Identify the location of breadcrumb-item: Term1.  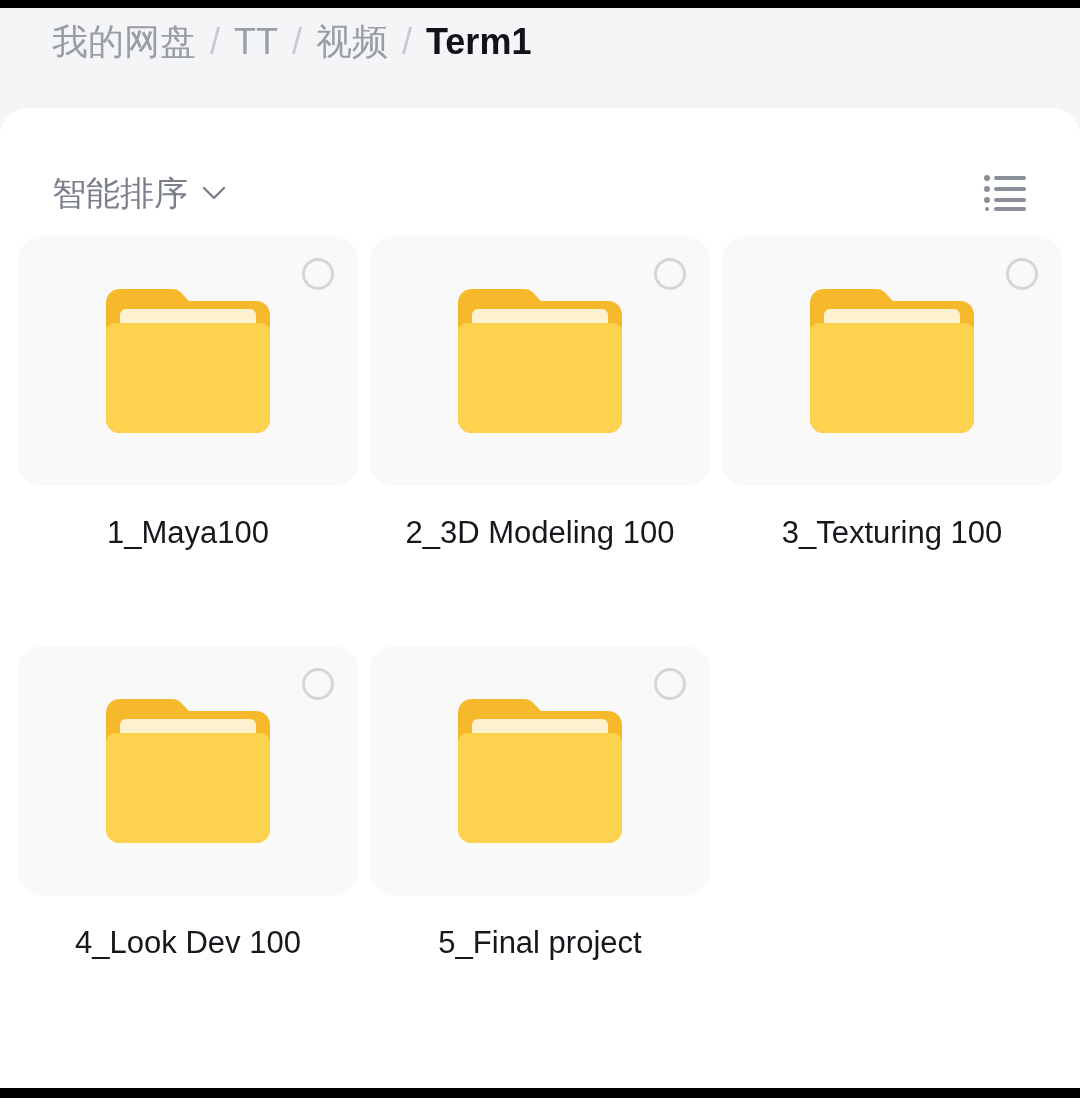
(479, 42).